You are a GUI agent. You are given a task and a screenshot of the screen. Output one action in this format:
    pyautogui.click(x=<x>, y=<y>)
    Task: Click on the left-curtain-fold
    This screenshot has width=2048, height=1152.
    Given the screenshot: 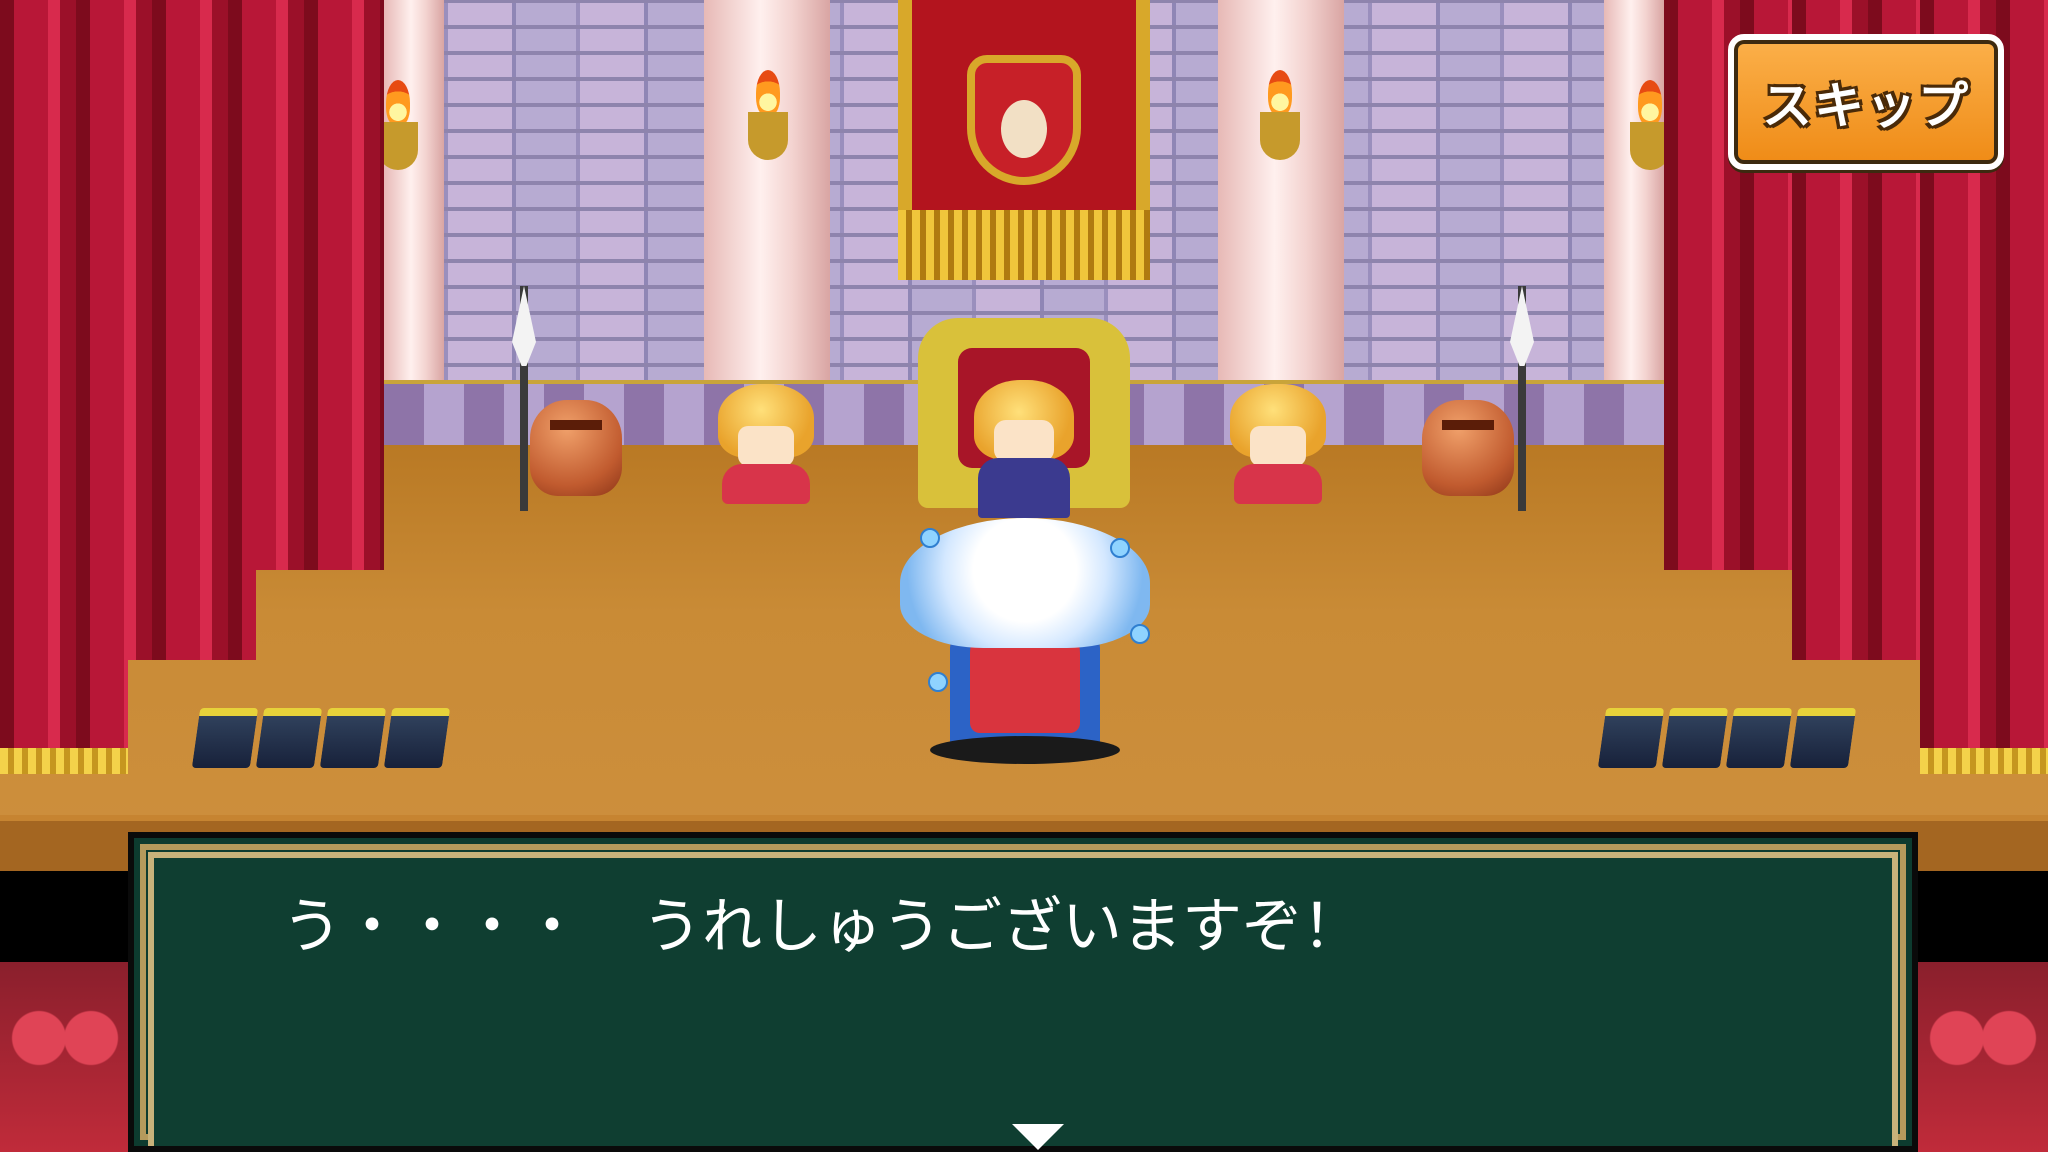 What is the action you would take?
    pyautogui.click(x=64, y=380)
    